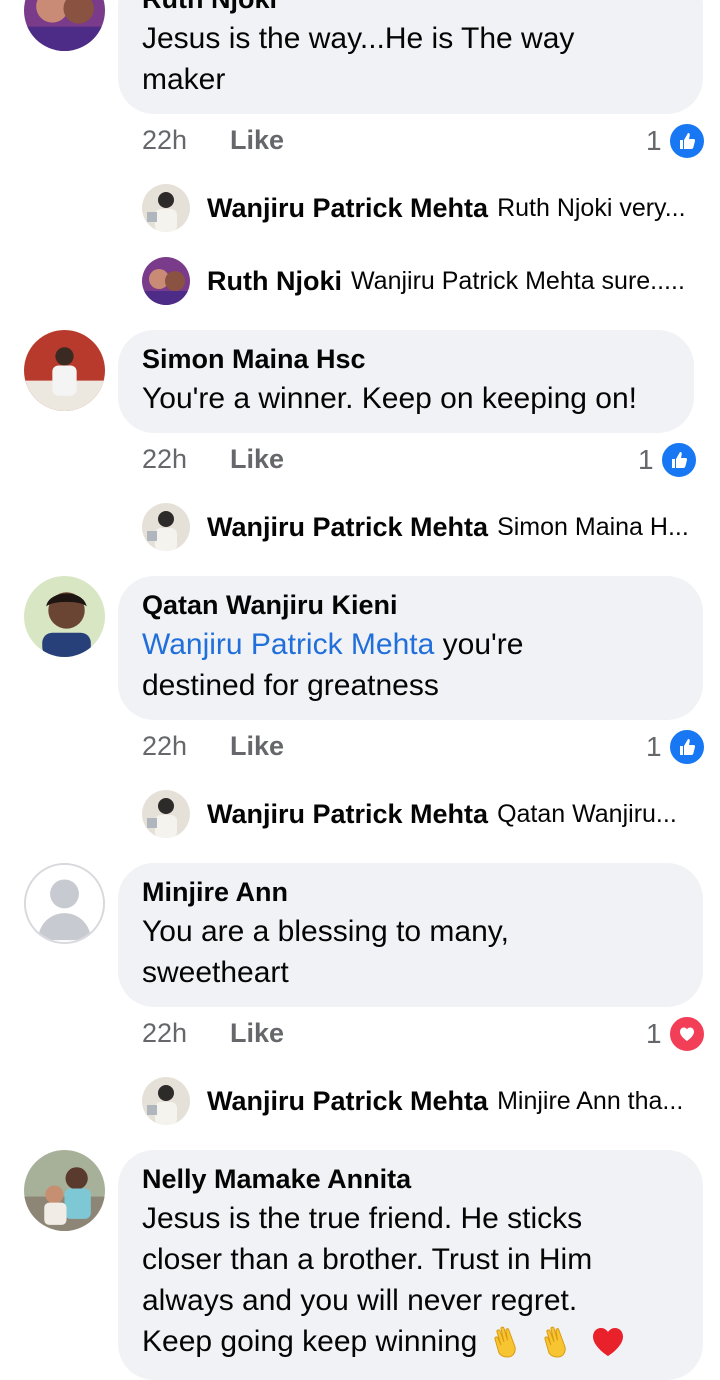 The image size is (720, 1380). Describe the element at coordinates (686, 1034) in the screenshot. I see `love-icon` at that location.